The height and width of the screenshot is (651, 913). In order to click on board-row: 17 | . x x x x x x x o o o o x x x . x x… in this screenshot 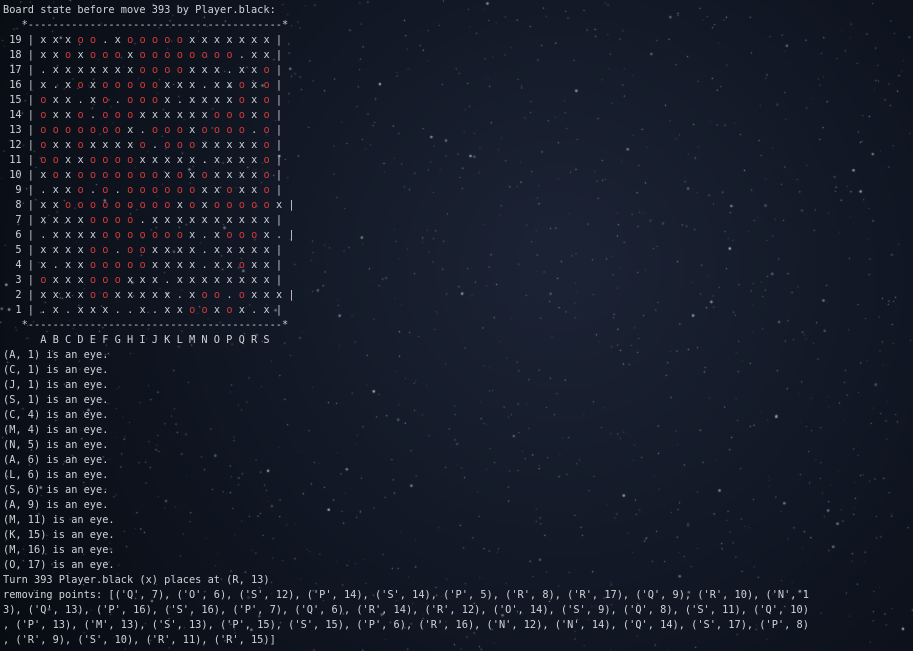, I will do `click(458, 70)`.